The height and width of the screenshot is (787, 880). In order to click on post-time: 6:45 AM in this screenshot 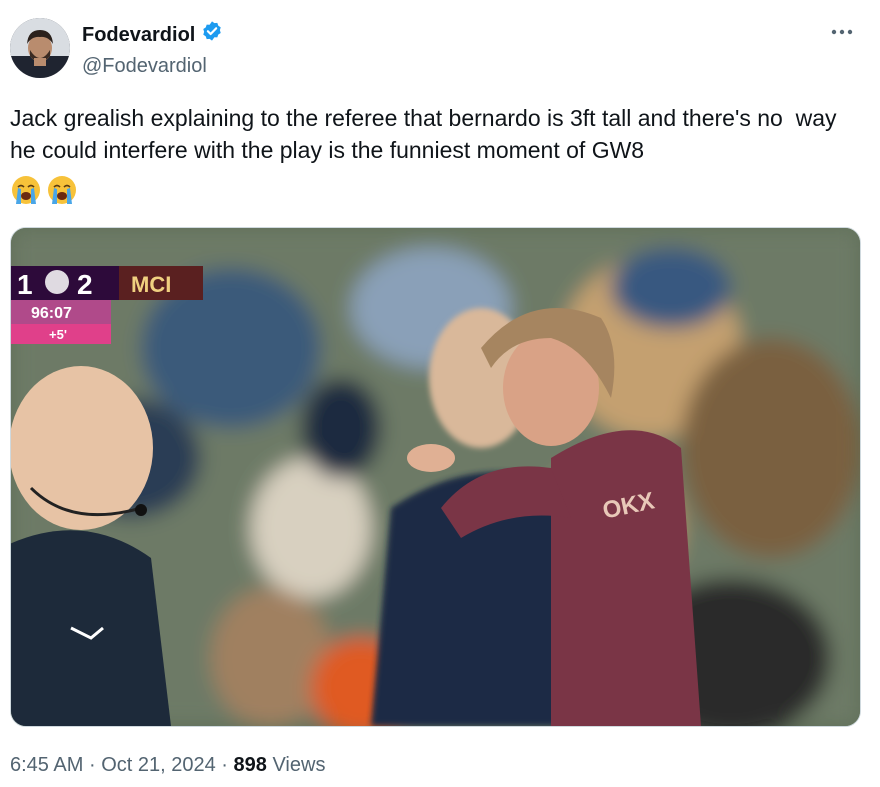, I will do `click(46, 765)`.